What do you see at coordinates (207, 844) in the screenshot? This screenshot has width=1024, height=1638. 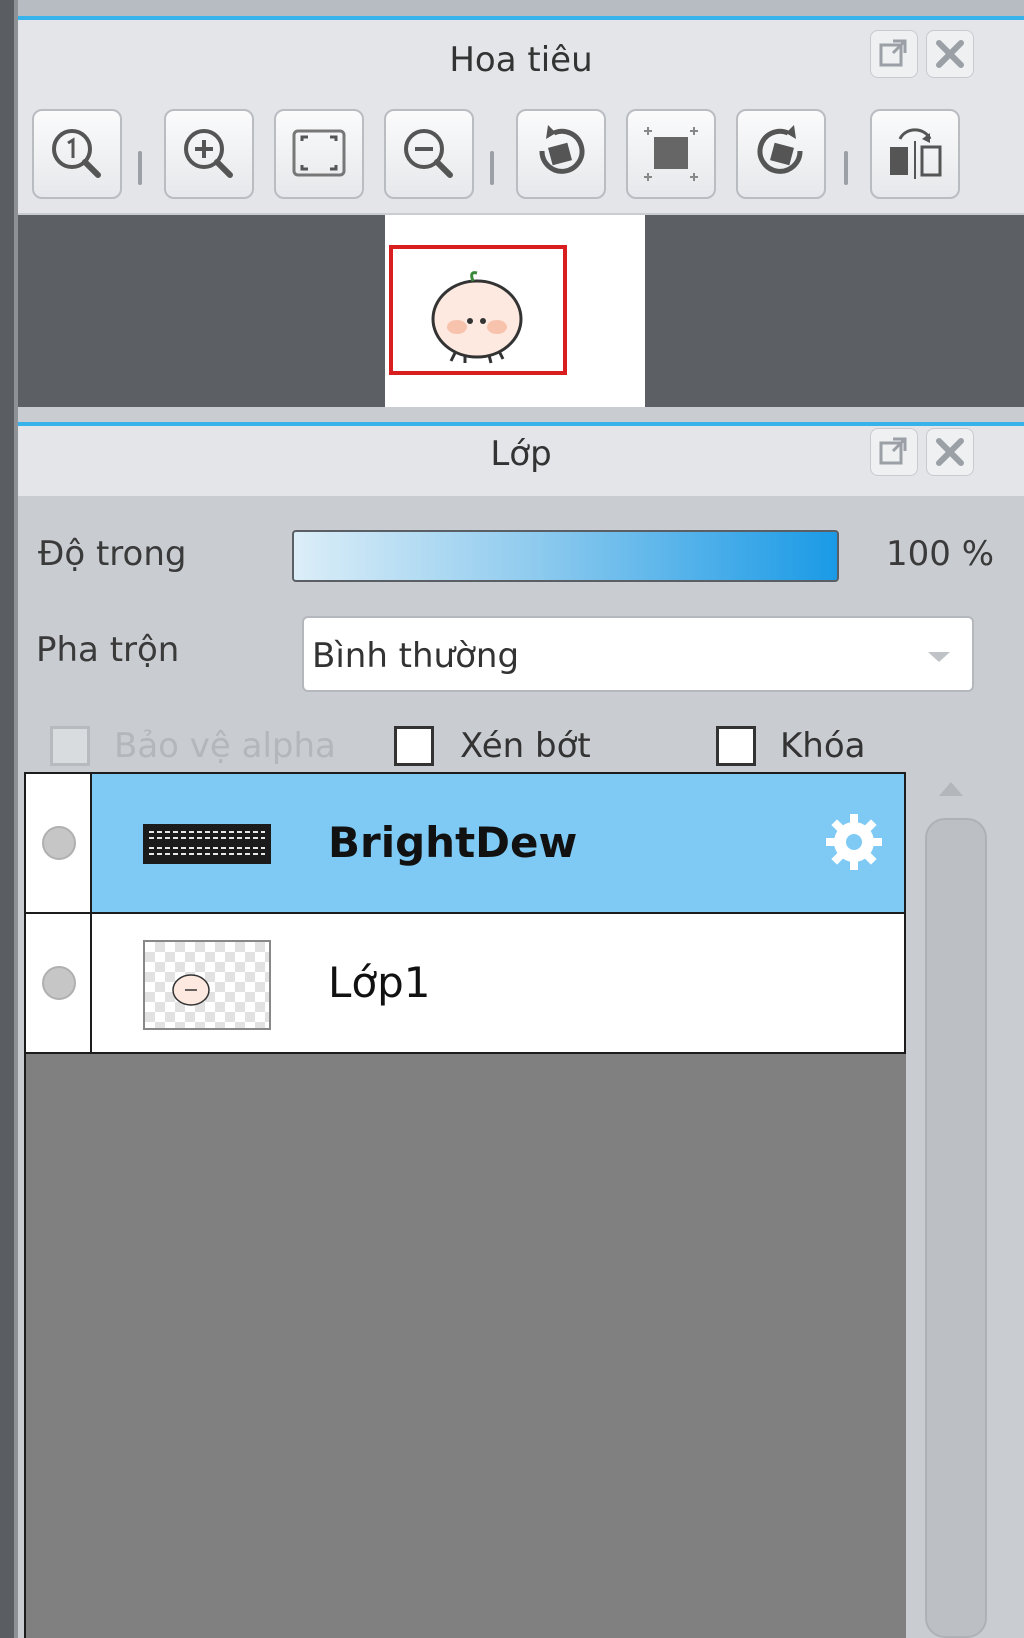 I see `text-layer-thumbnail` at bounding box center [207, 844].